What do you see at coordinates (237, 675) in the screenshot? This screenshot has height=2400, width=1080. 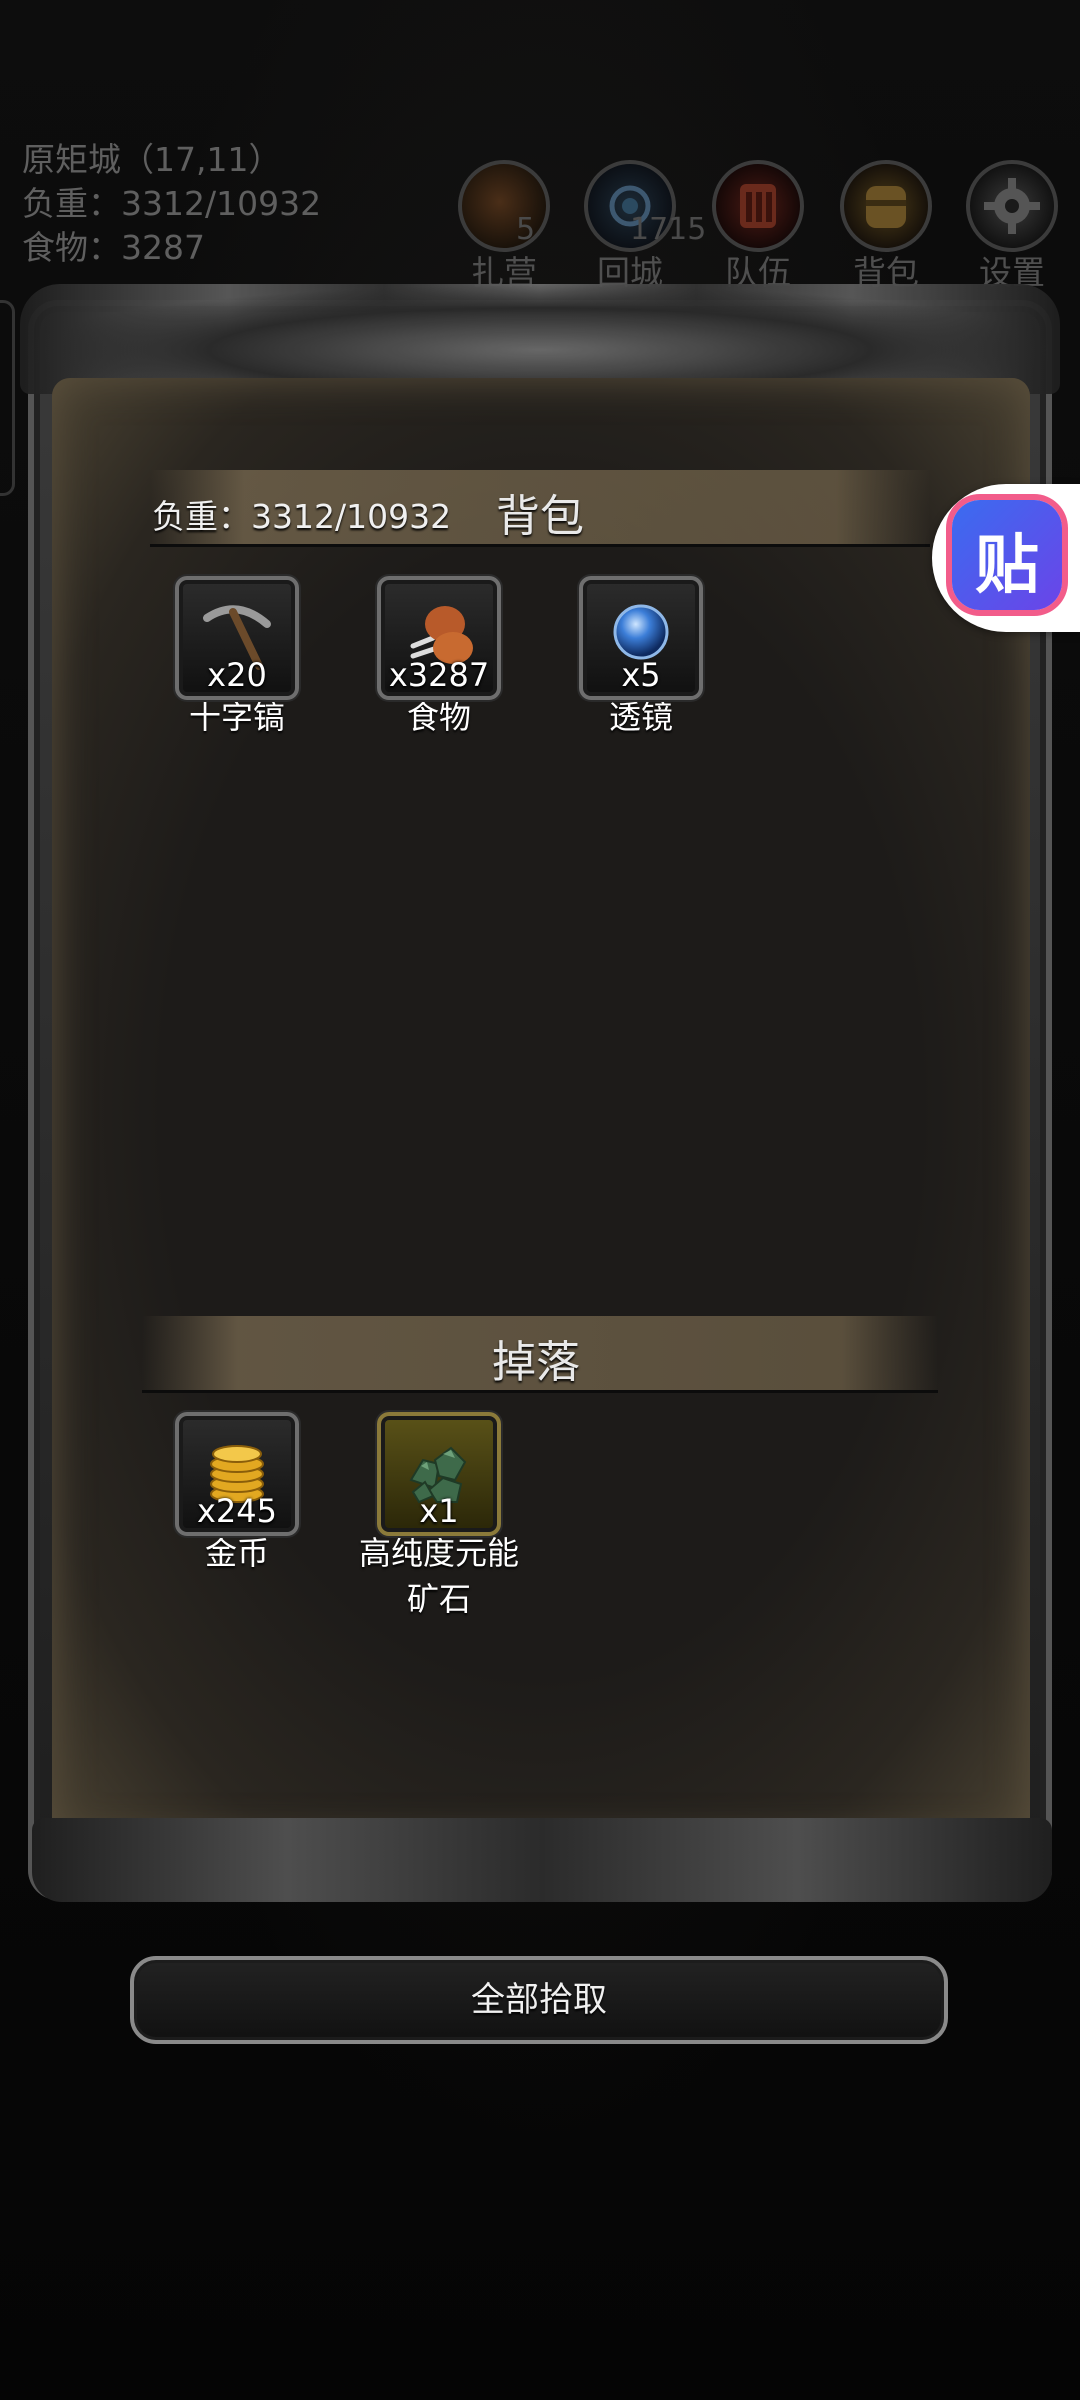 I see `item-quantity: x20` at bounding box center [237, 675].